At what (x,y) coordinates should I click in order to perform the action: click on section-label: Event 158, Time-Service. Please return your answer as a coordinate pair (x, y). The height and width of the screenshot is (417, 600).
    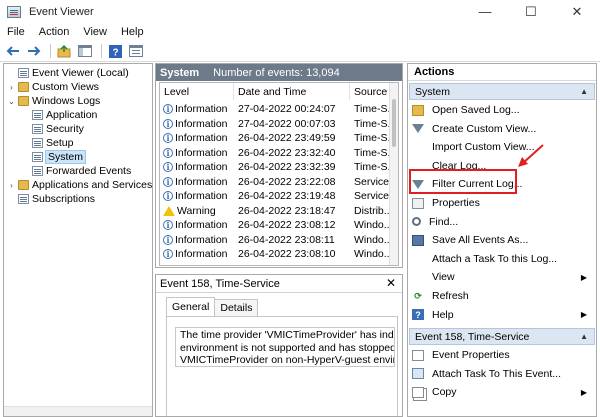
    Looking at the image, I should click on (472, 336).